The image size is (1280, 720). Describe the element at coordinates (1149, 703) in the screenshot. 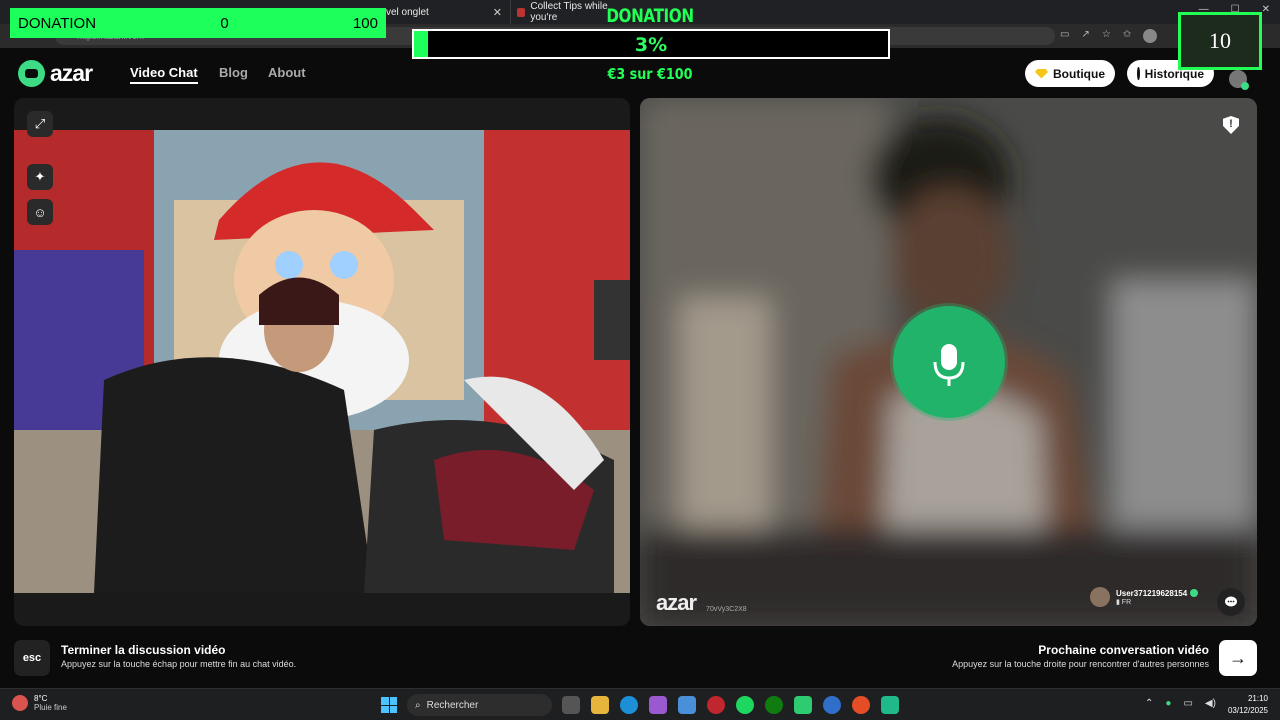

I see `tray-chevron-icon: ⌃` at that location.